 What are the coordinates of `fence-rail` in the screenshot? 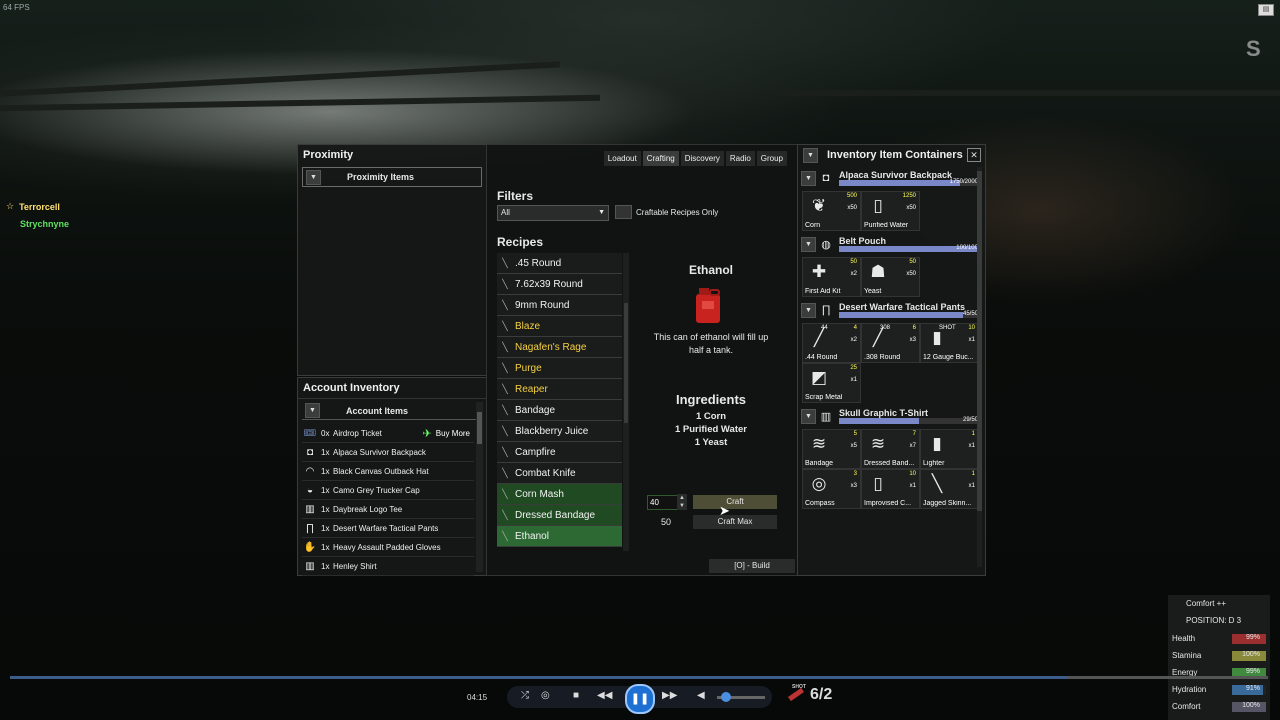 It's located at (280, 79).